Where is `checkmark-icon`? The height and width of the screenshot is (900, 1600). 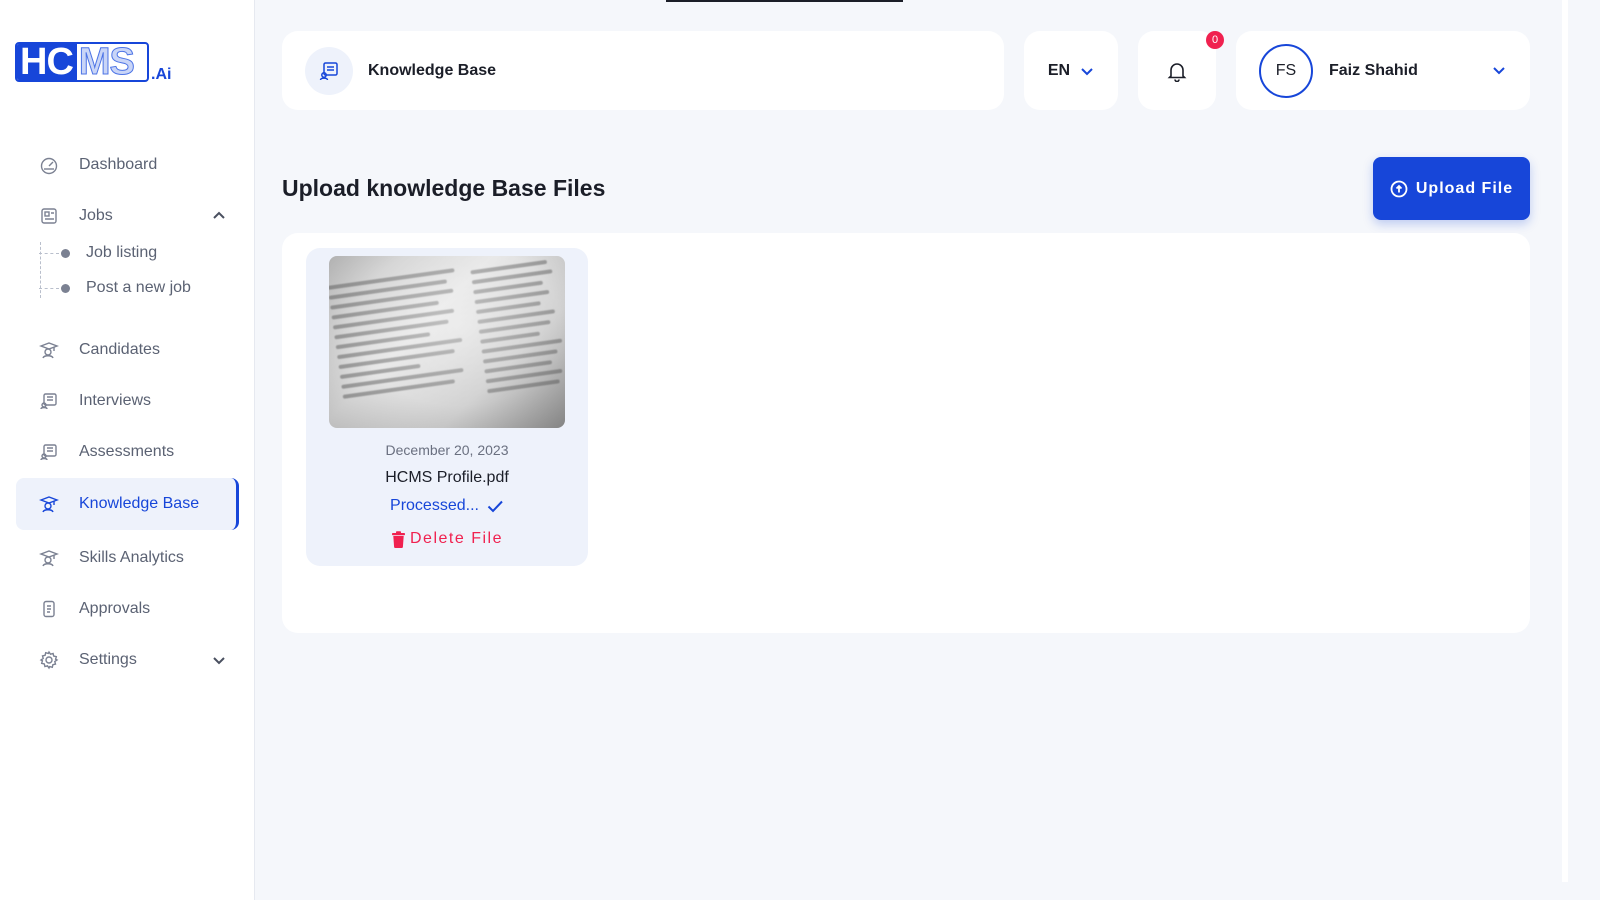 checkmark-icon is located at coordinates (495, 506).